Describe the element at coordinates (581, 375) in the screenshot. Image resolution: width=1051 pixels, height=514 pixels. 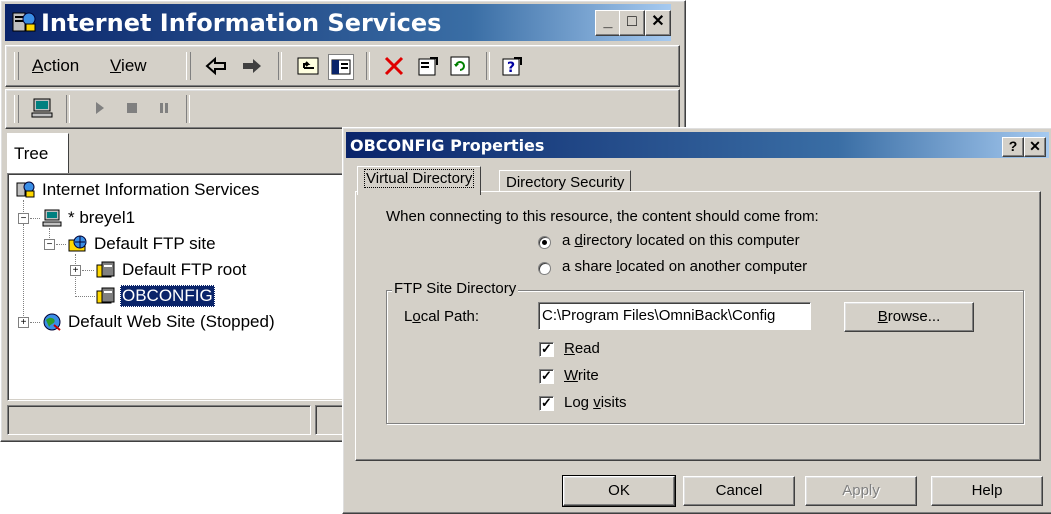
I see `write-label: Write` at that location.